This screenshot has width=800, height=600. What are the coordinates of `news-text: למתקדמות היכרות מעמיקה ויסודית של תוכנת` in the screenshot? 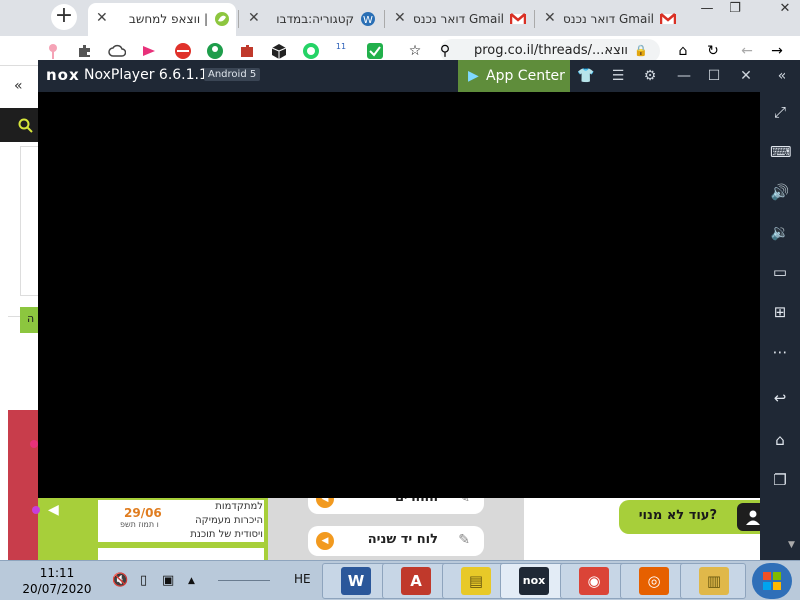 It's located at (226, 520).